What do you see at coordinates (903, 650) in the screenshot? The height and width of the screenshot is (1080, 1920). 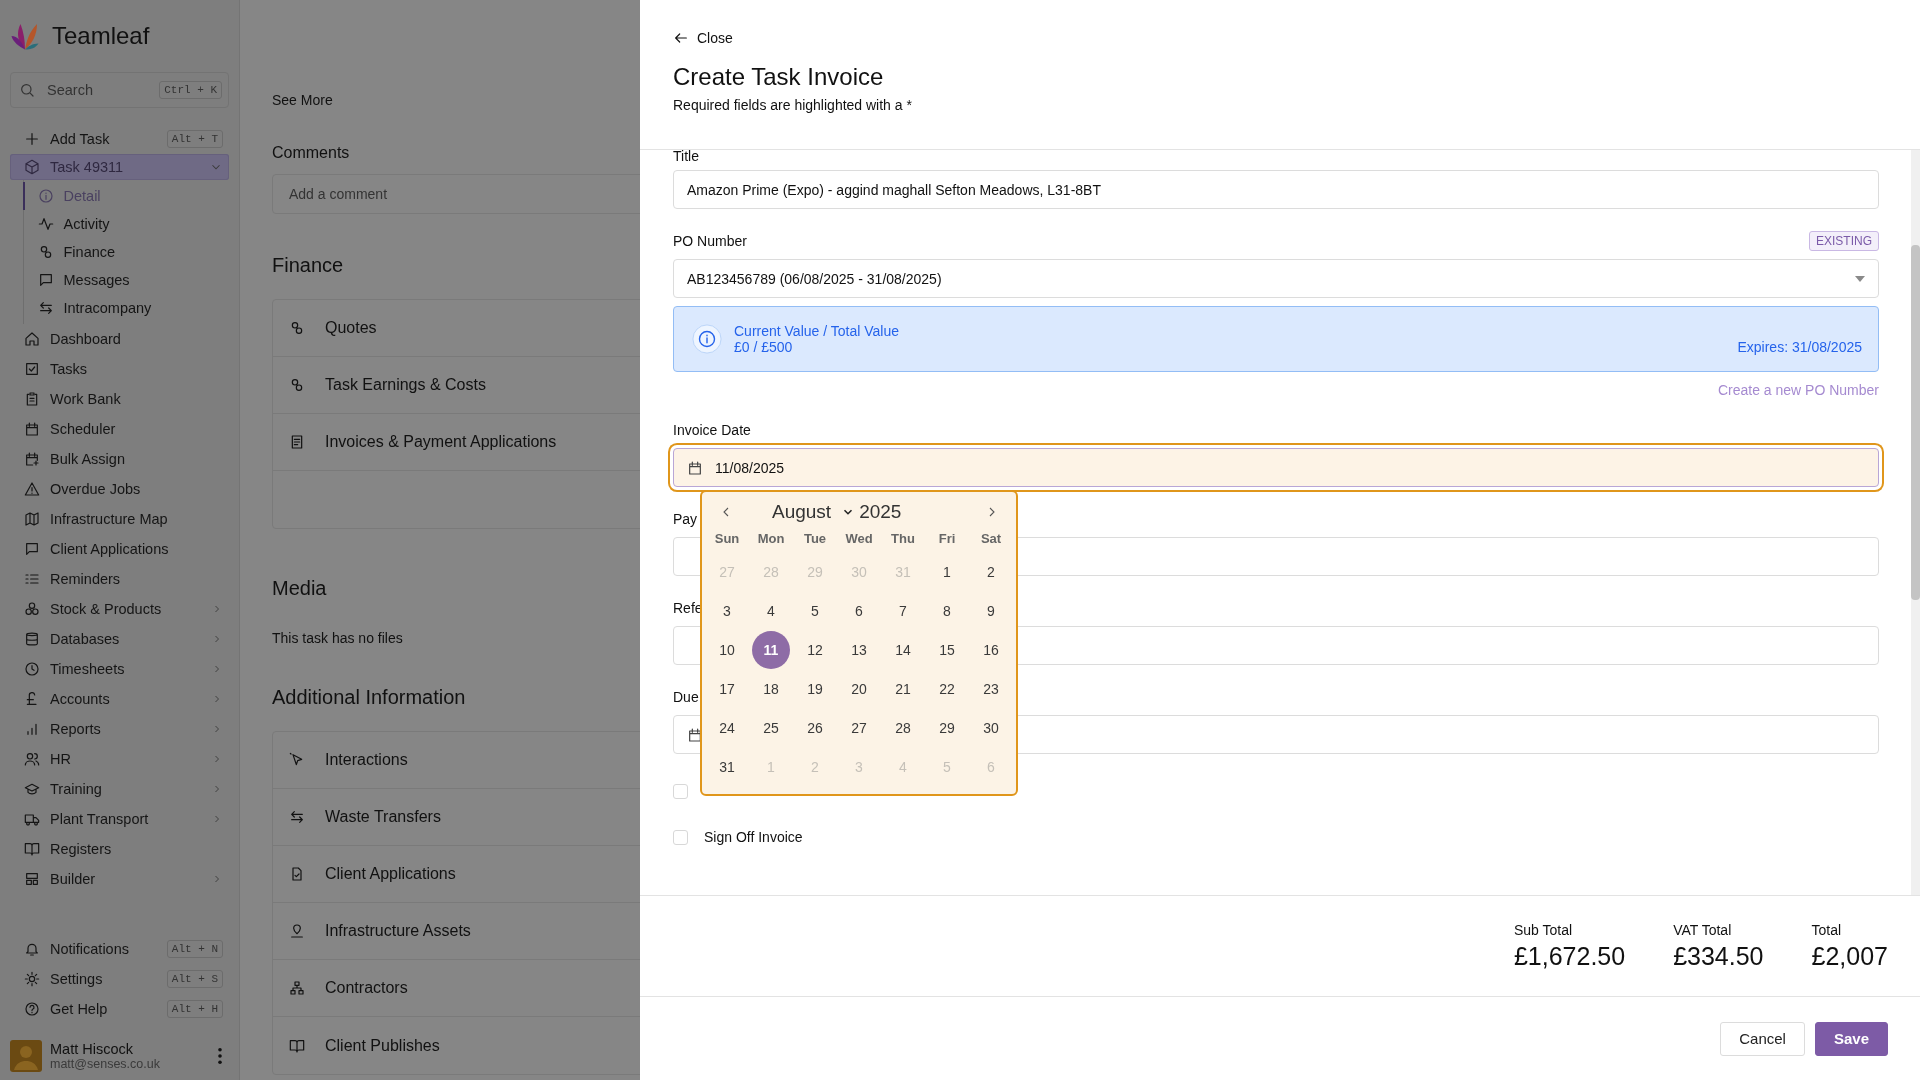 I see `day-button: 14` at bounding box center [903, 650].